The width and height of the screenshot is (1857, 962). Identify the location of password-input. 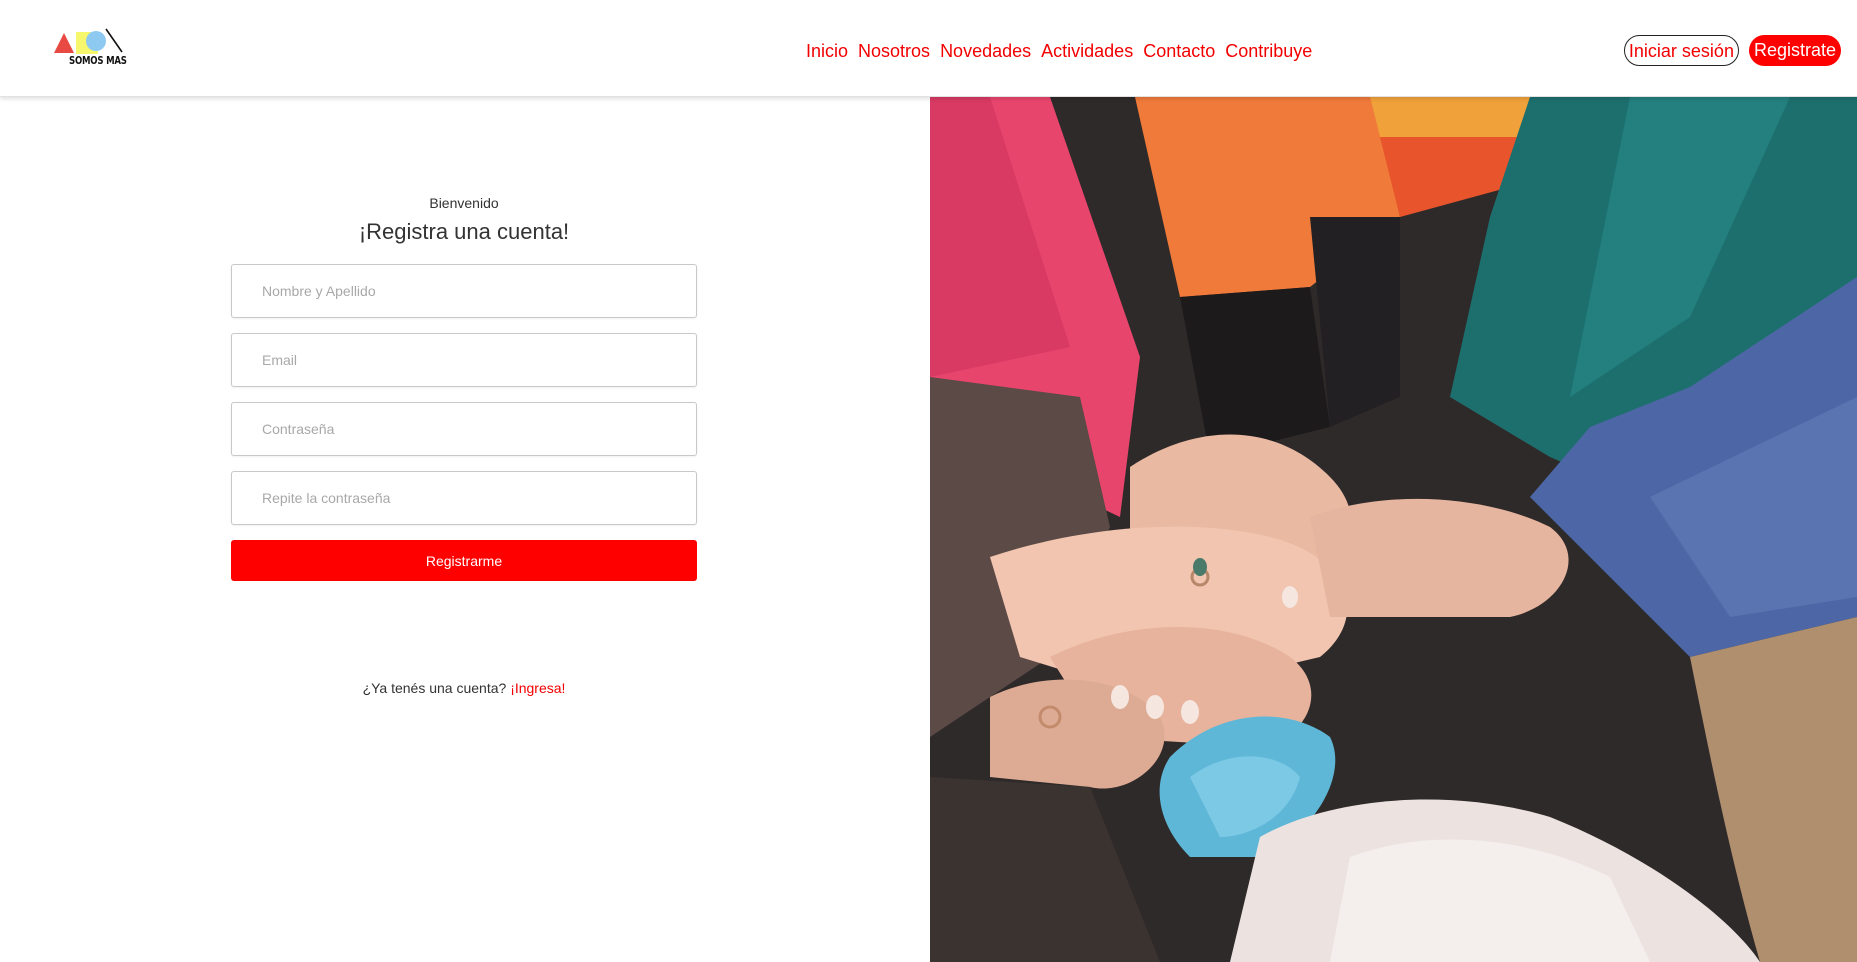
(464, 429).